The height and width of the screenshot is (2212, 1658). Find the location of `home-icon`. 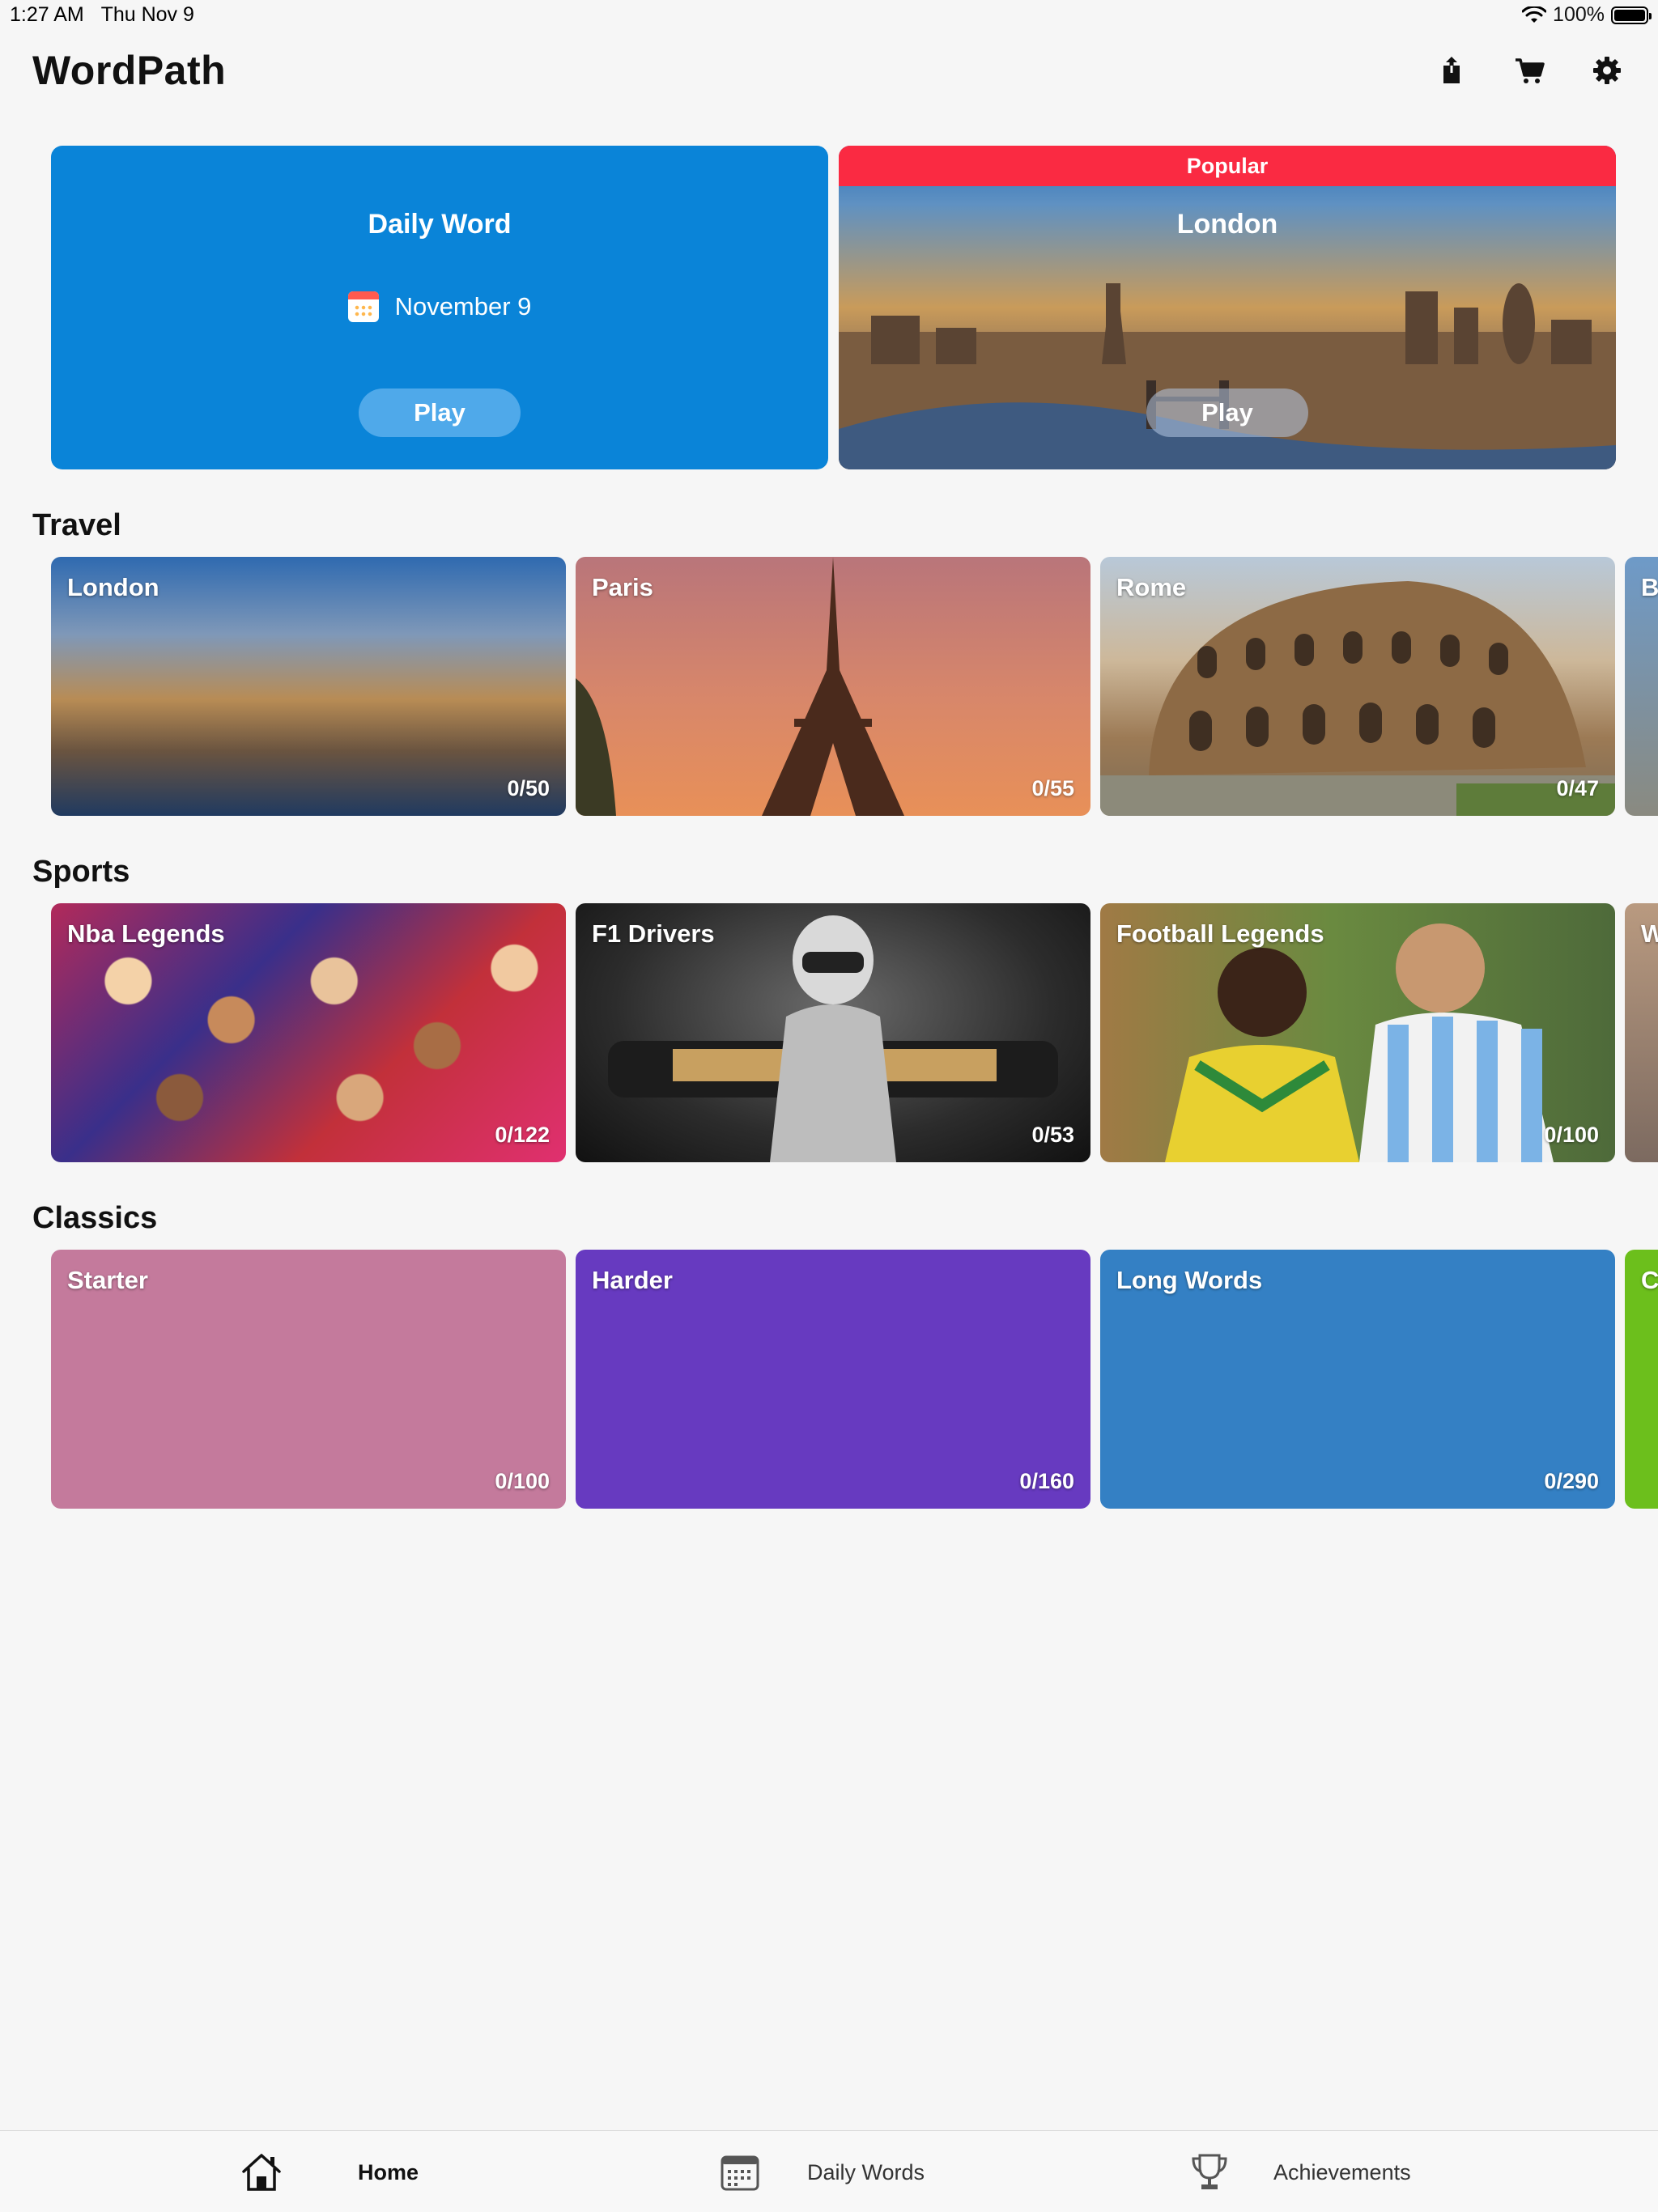

home-icon is located at coordinates (261, 2172).